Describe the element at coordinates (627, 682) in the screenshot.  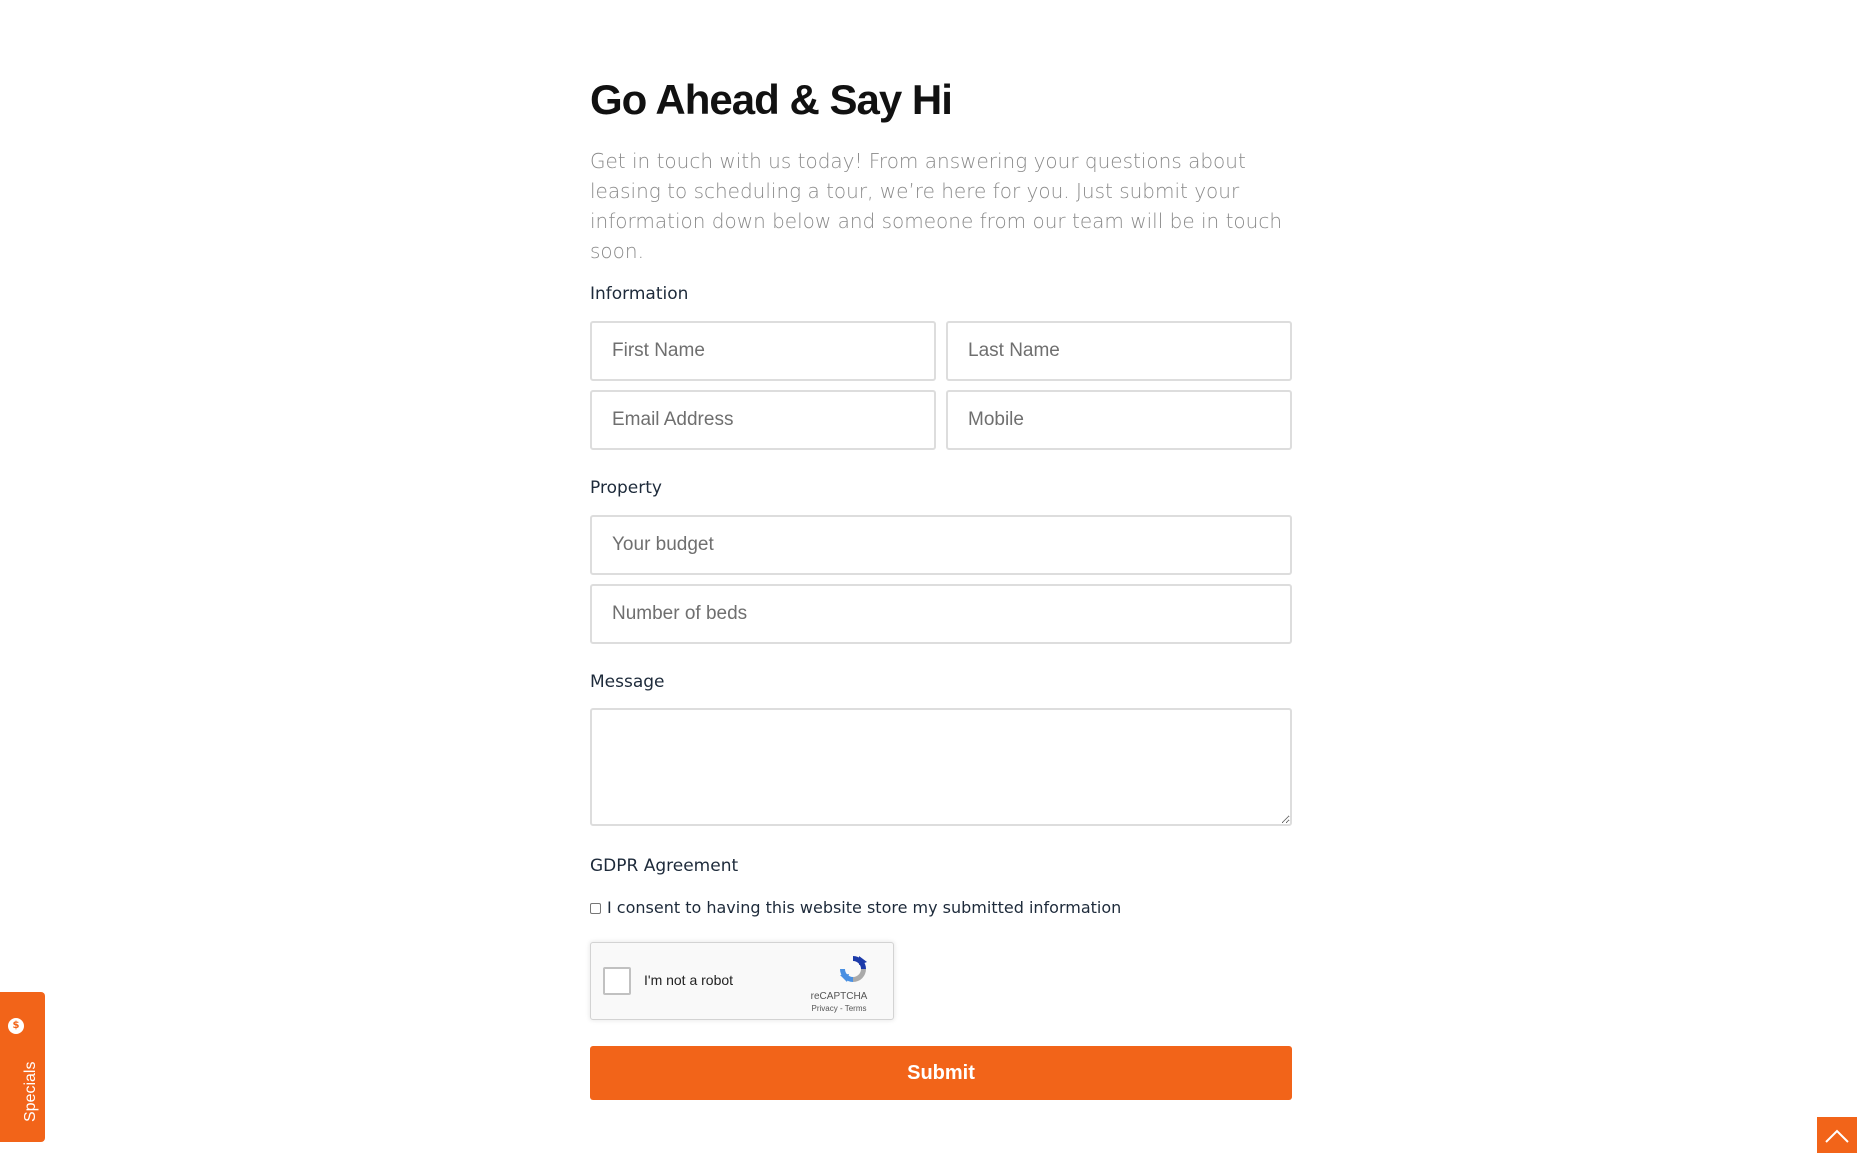
I see `section-label-message: Message` at that location.